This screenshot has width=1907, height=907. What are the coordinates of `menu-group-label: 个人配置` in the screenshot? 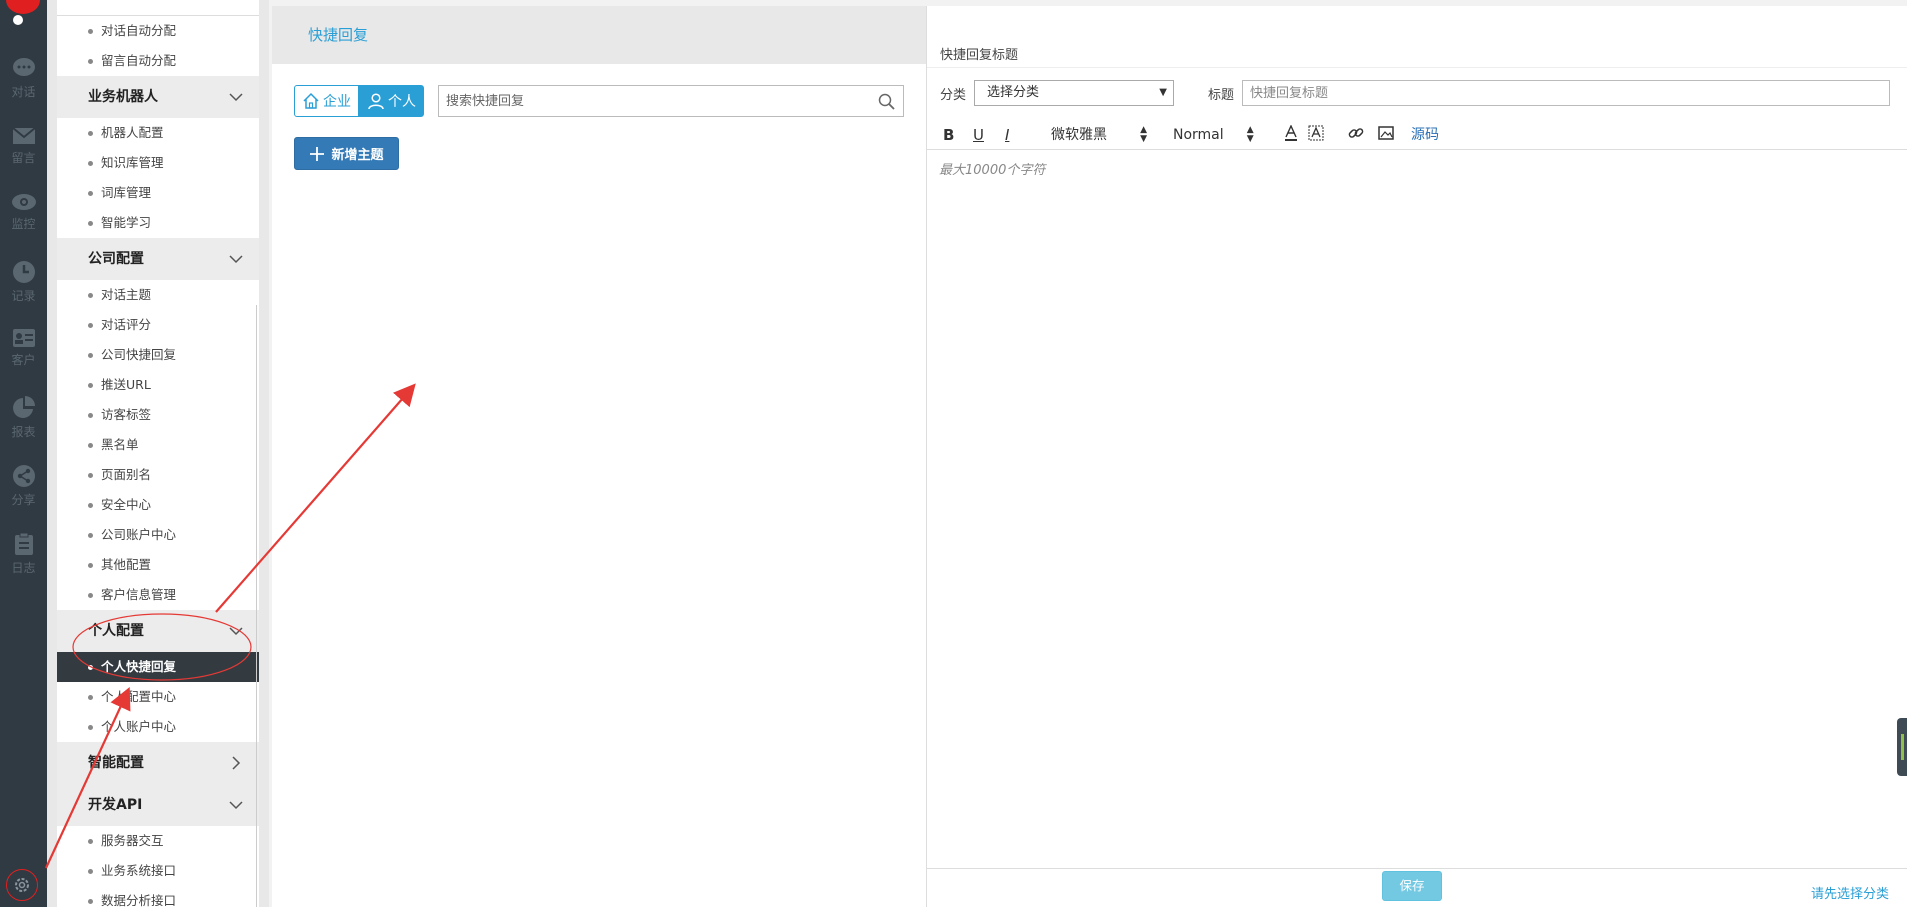 It's located at (116, 631).